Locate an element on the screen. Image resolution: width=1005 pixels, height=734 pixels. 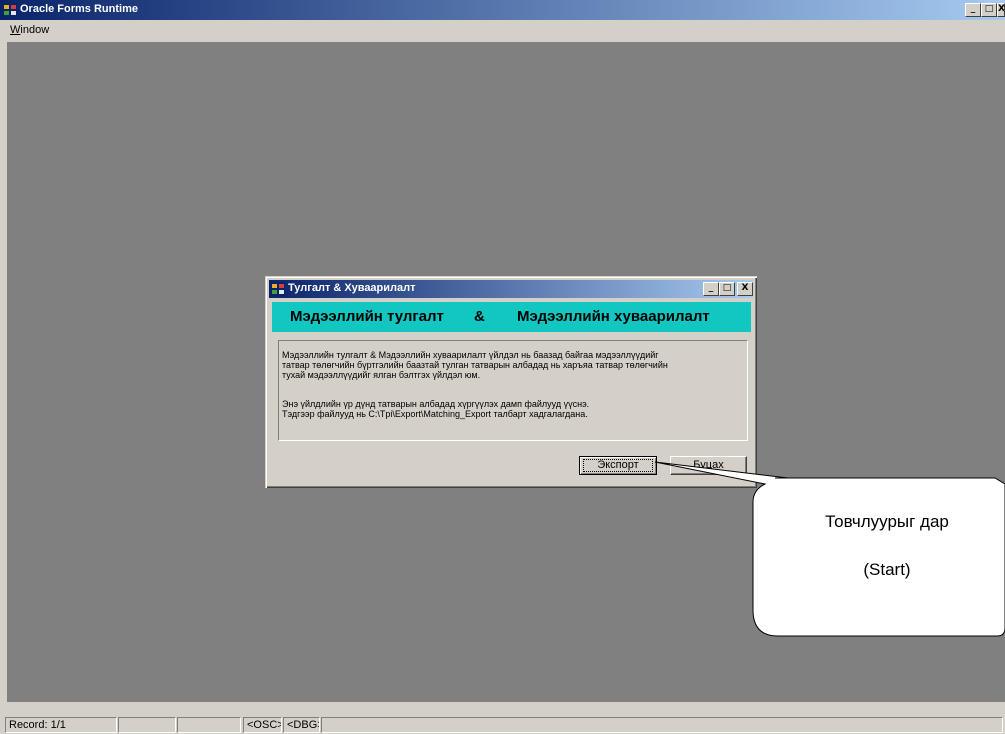
status-record: Record: 1/1 is located at coordinates (61, 725).